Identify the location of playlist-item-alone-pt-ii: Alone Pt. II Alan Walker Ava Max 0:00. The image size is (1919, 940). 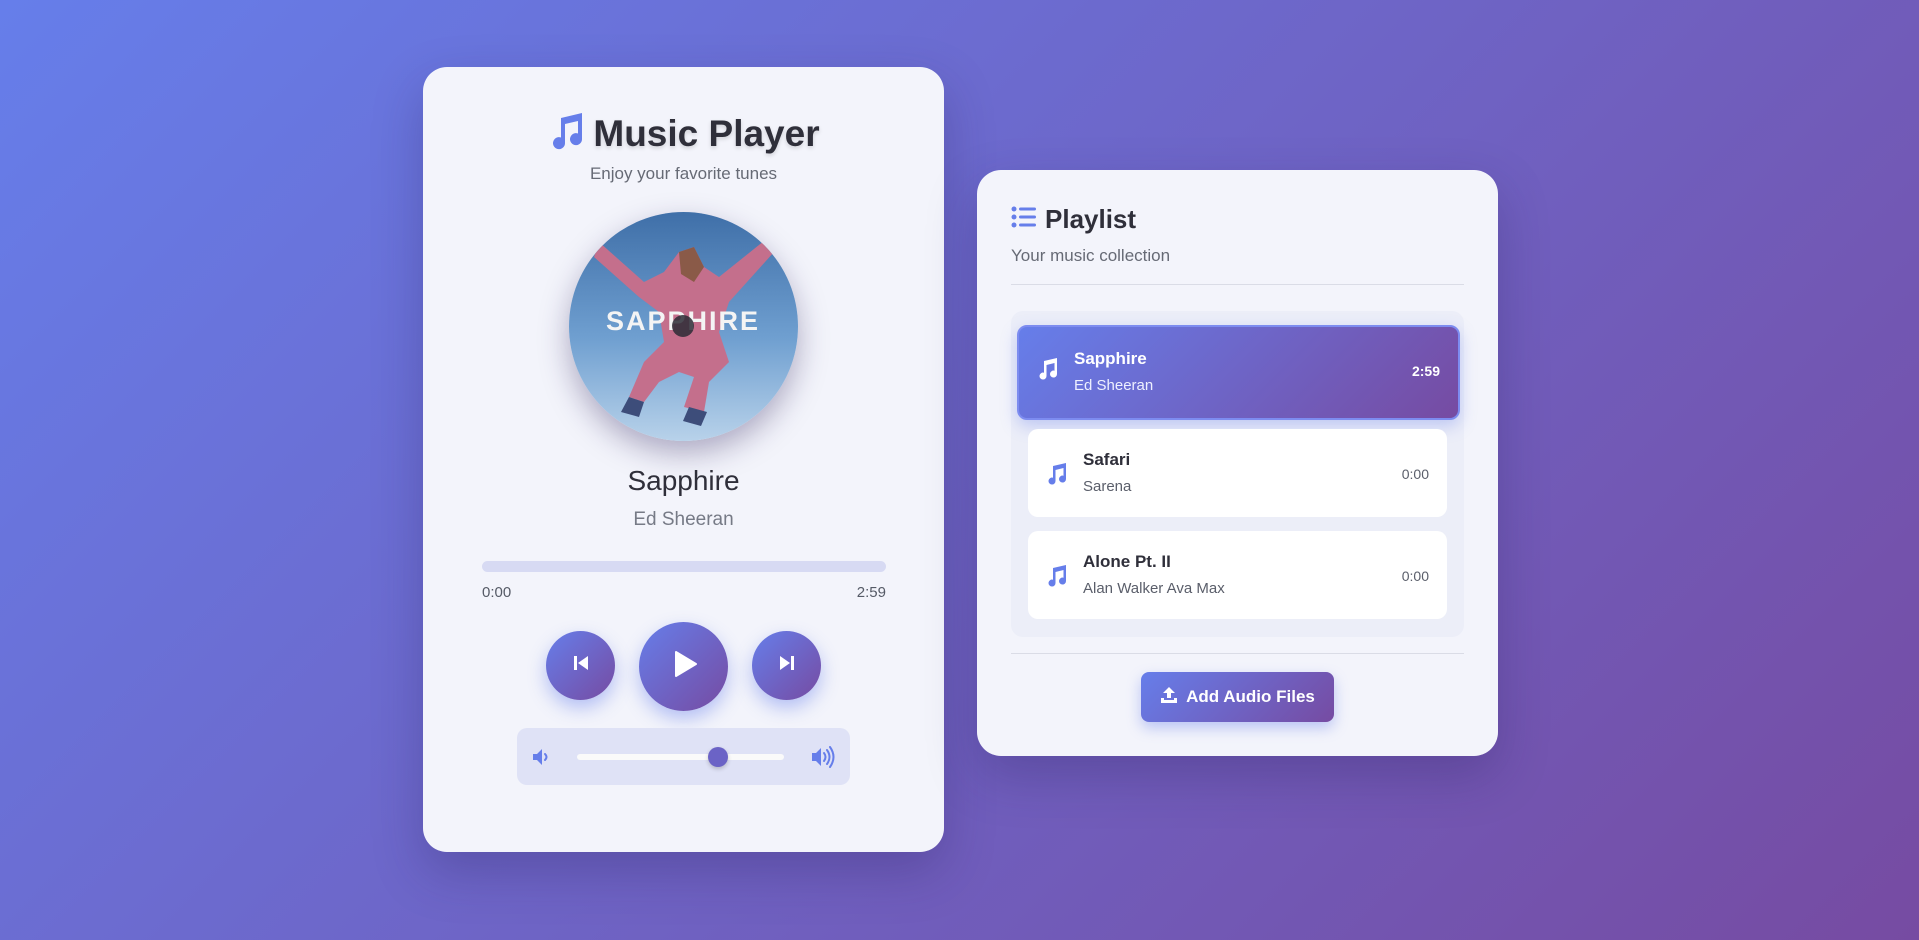
(1237, 575).